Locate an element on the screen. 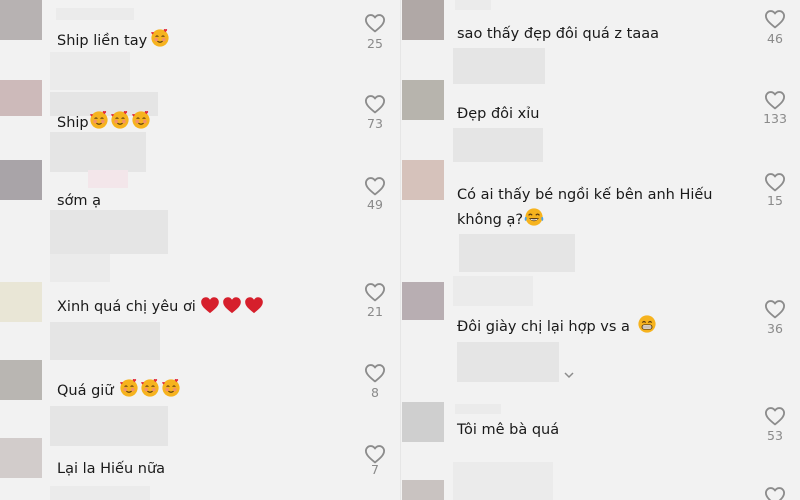 The height and width of the screenshot is (500, 800). comment-text: Quá giữ is located at coordinates (119, 389).